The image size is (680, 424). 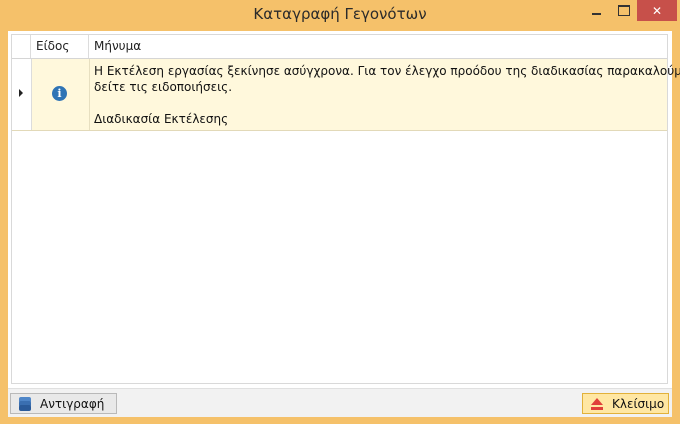 I want to click on message-line: Διαδικασία Εκτέλεσης, so click(x=161, y=119).